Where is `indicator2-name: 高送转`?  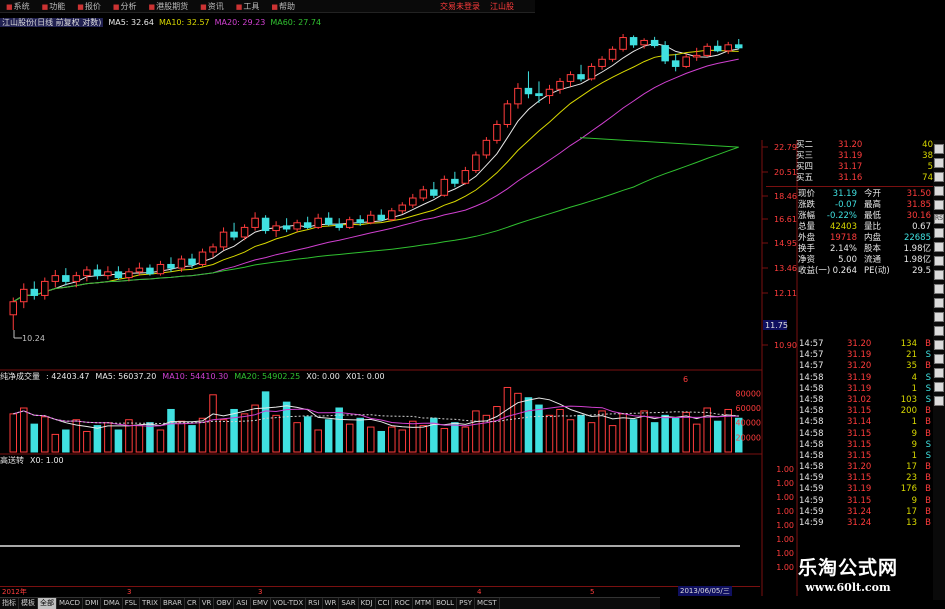
indicator2-name: 高送转 is located at coordinates (12, 460).